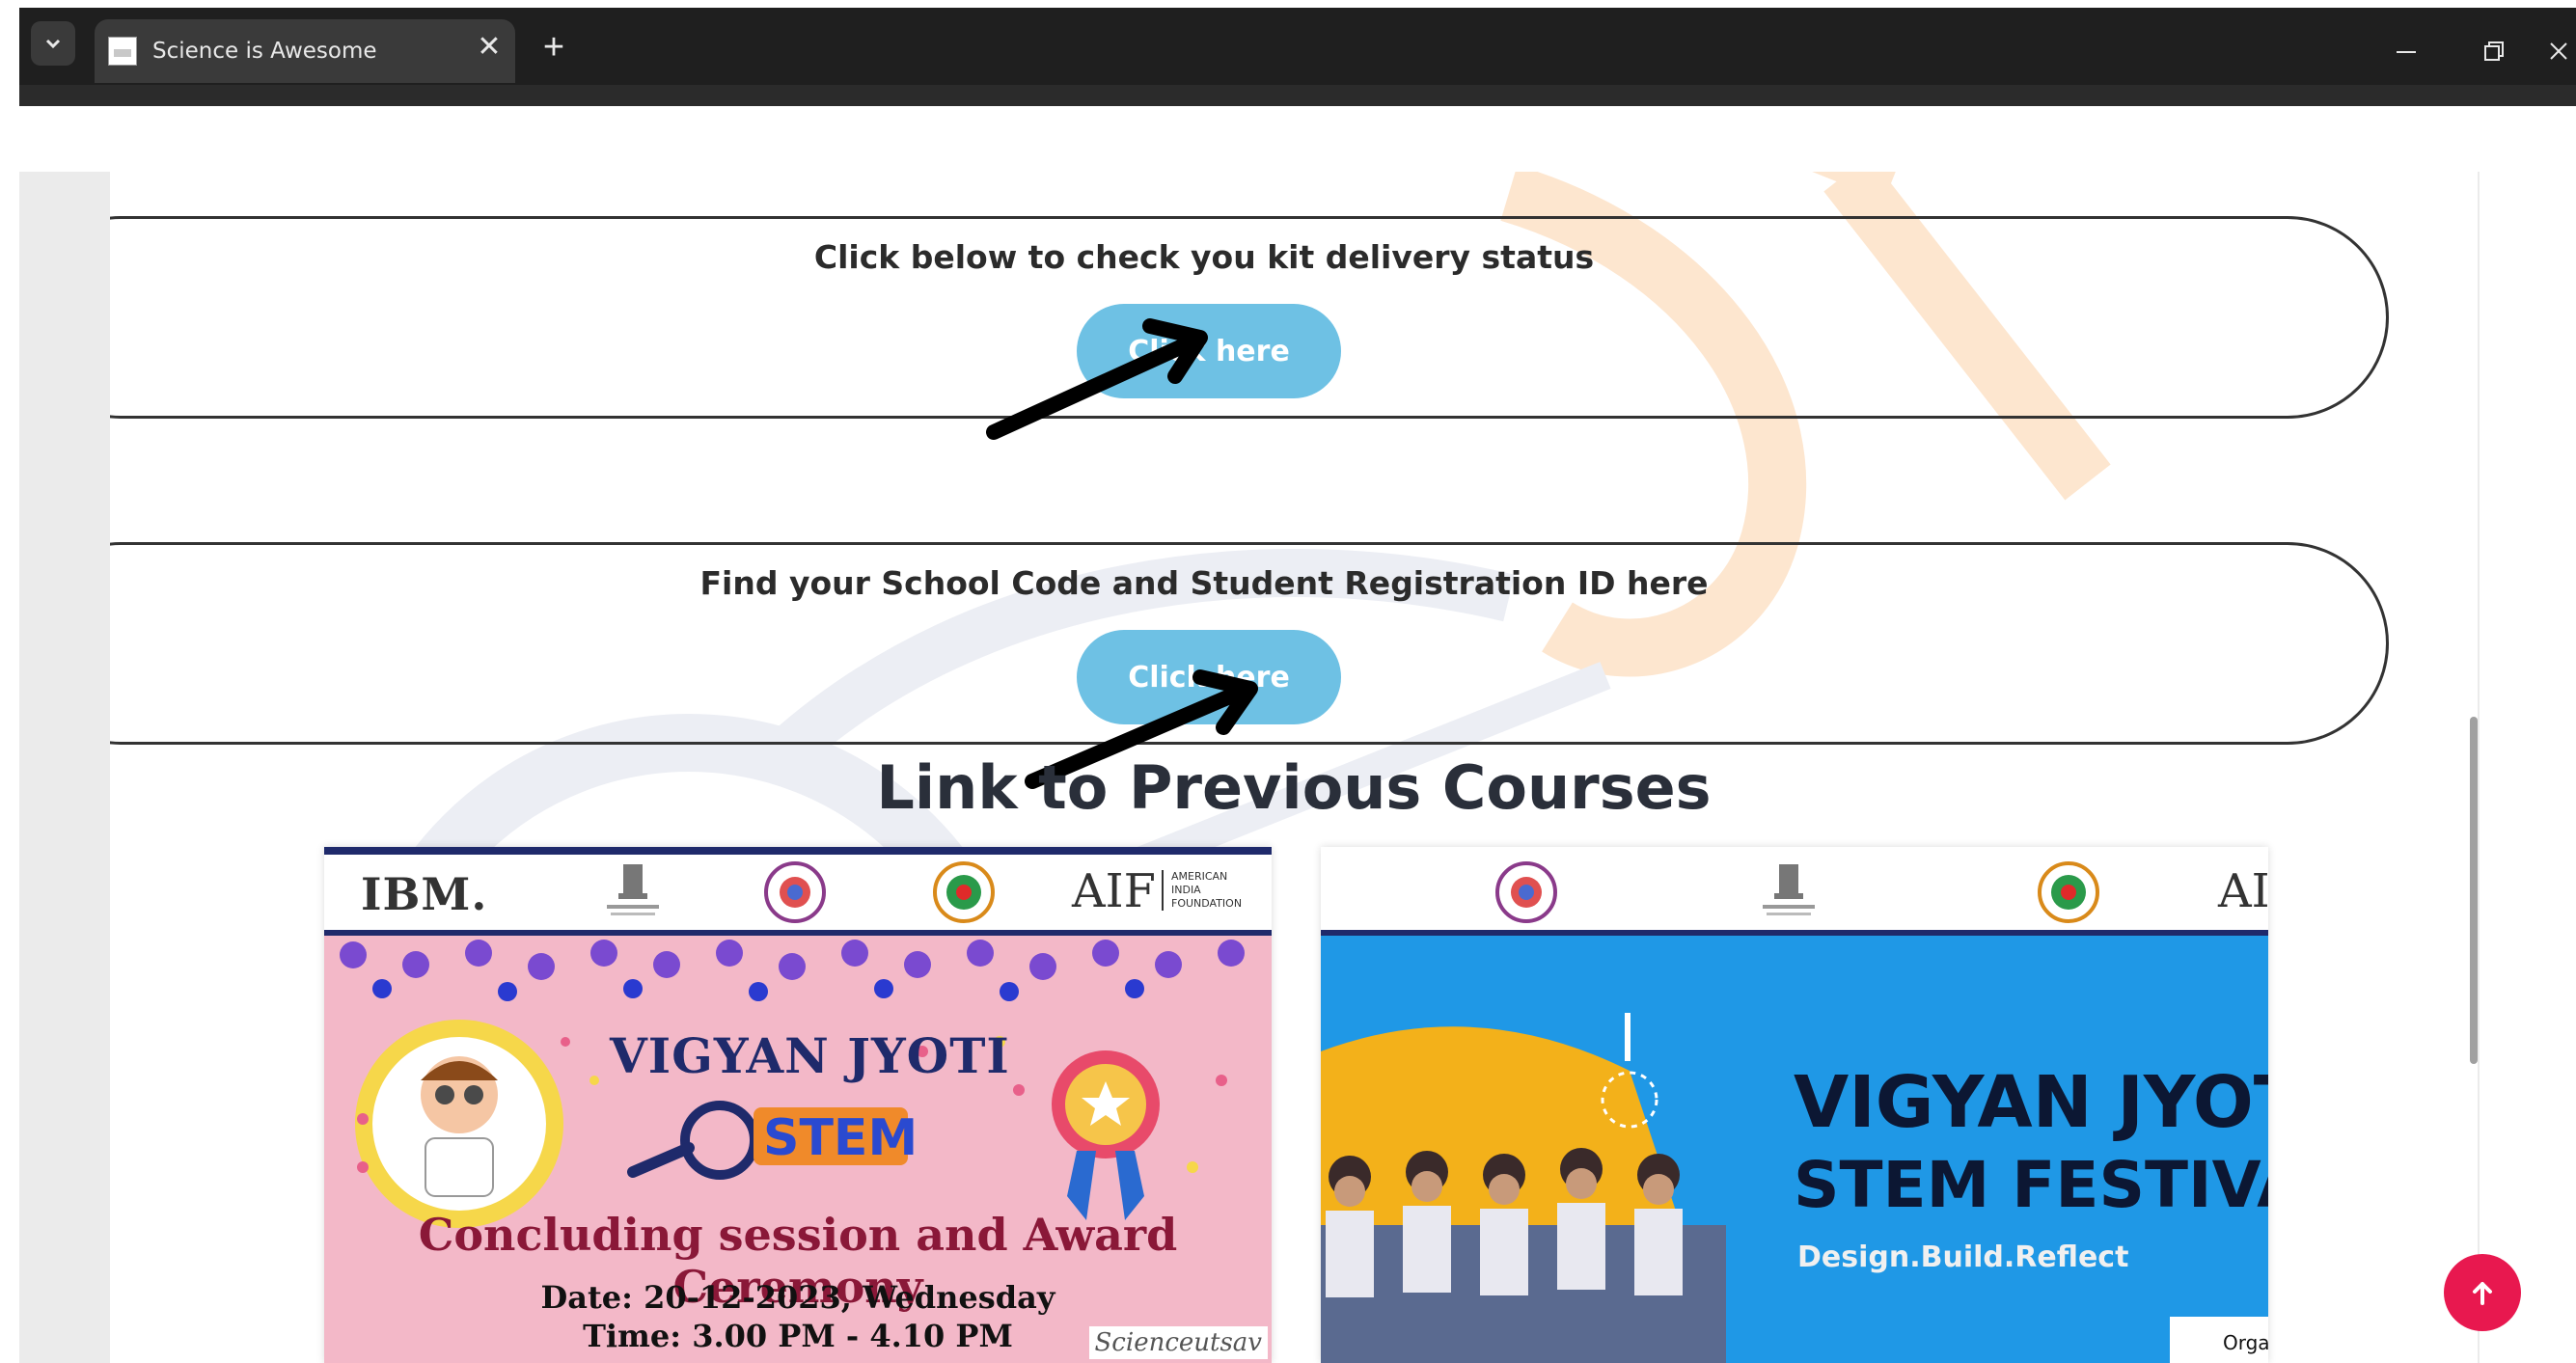  I want to click on card-subtitle: STEM FESTIVAL, so click(2031, 1185).